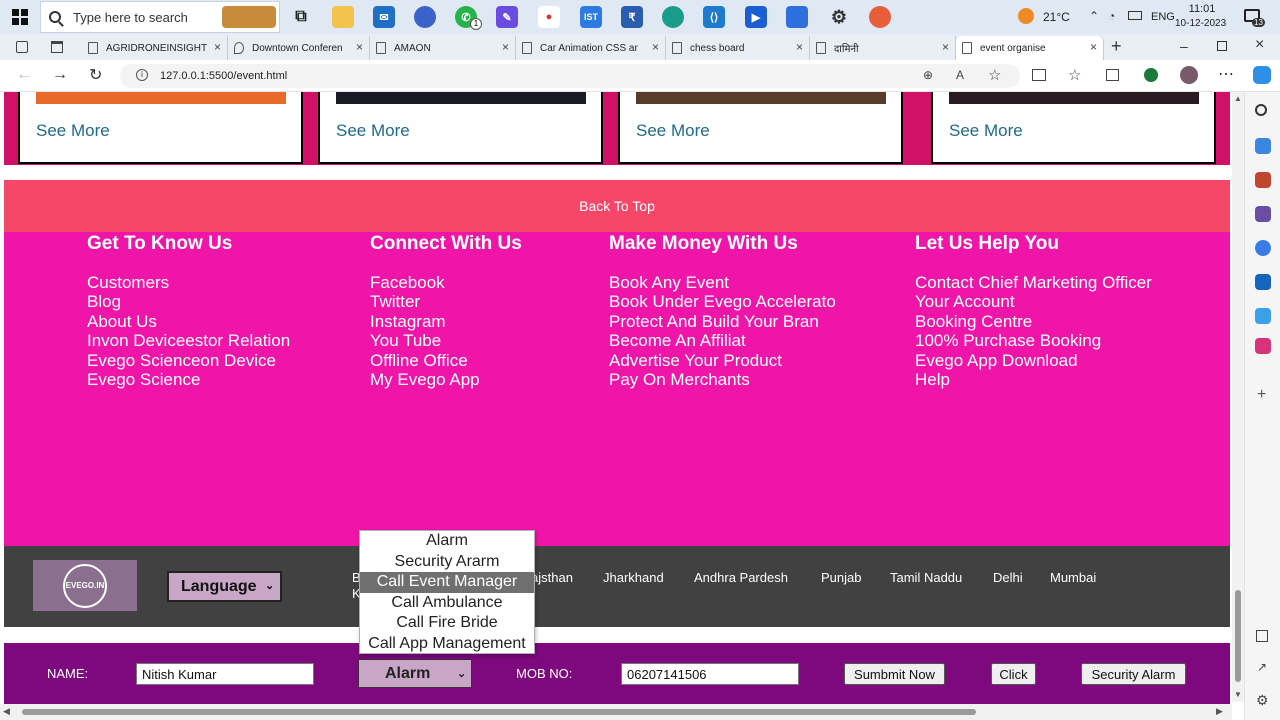 The height and width of the screenshot is (720, 1280). I want to click on shopping-tag-icon, so click(1263, 146).